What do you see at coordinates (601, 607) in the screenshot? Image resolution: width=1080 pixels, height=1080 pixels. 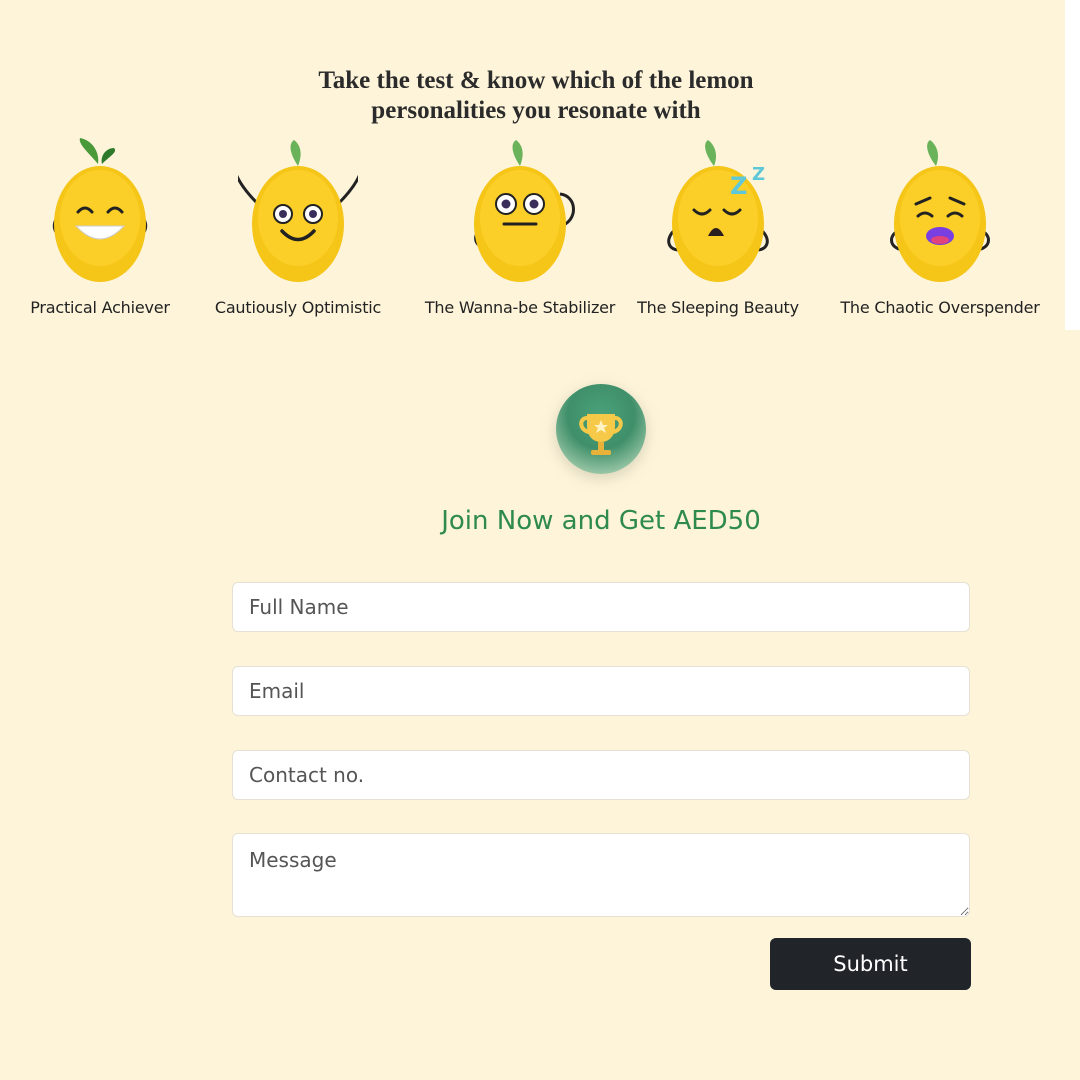 I see `full-name-field` at bounding box center [601, 607].